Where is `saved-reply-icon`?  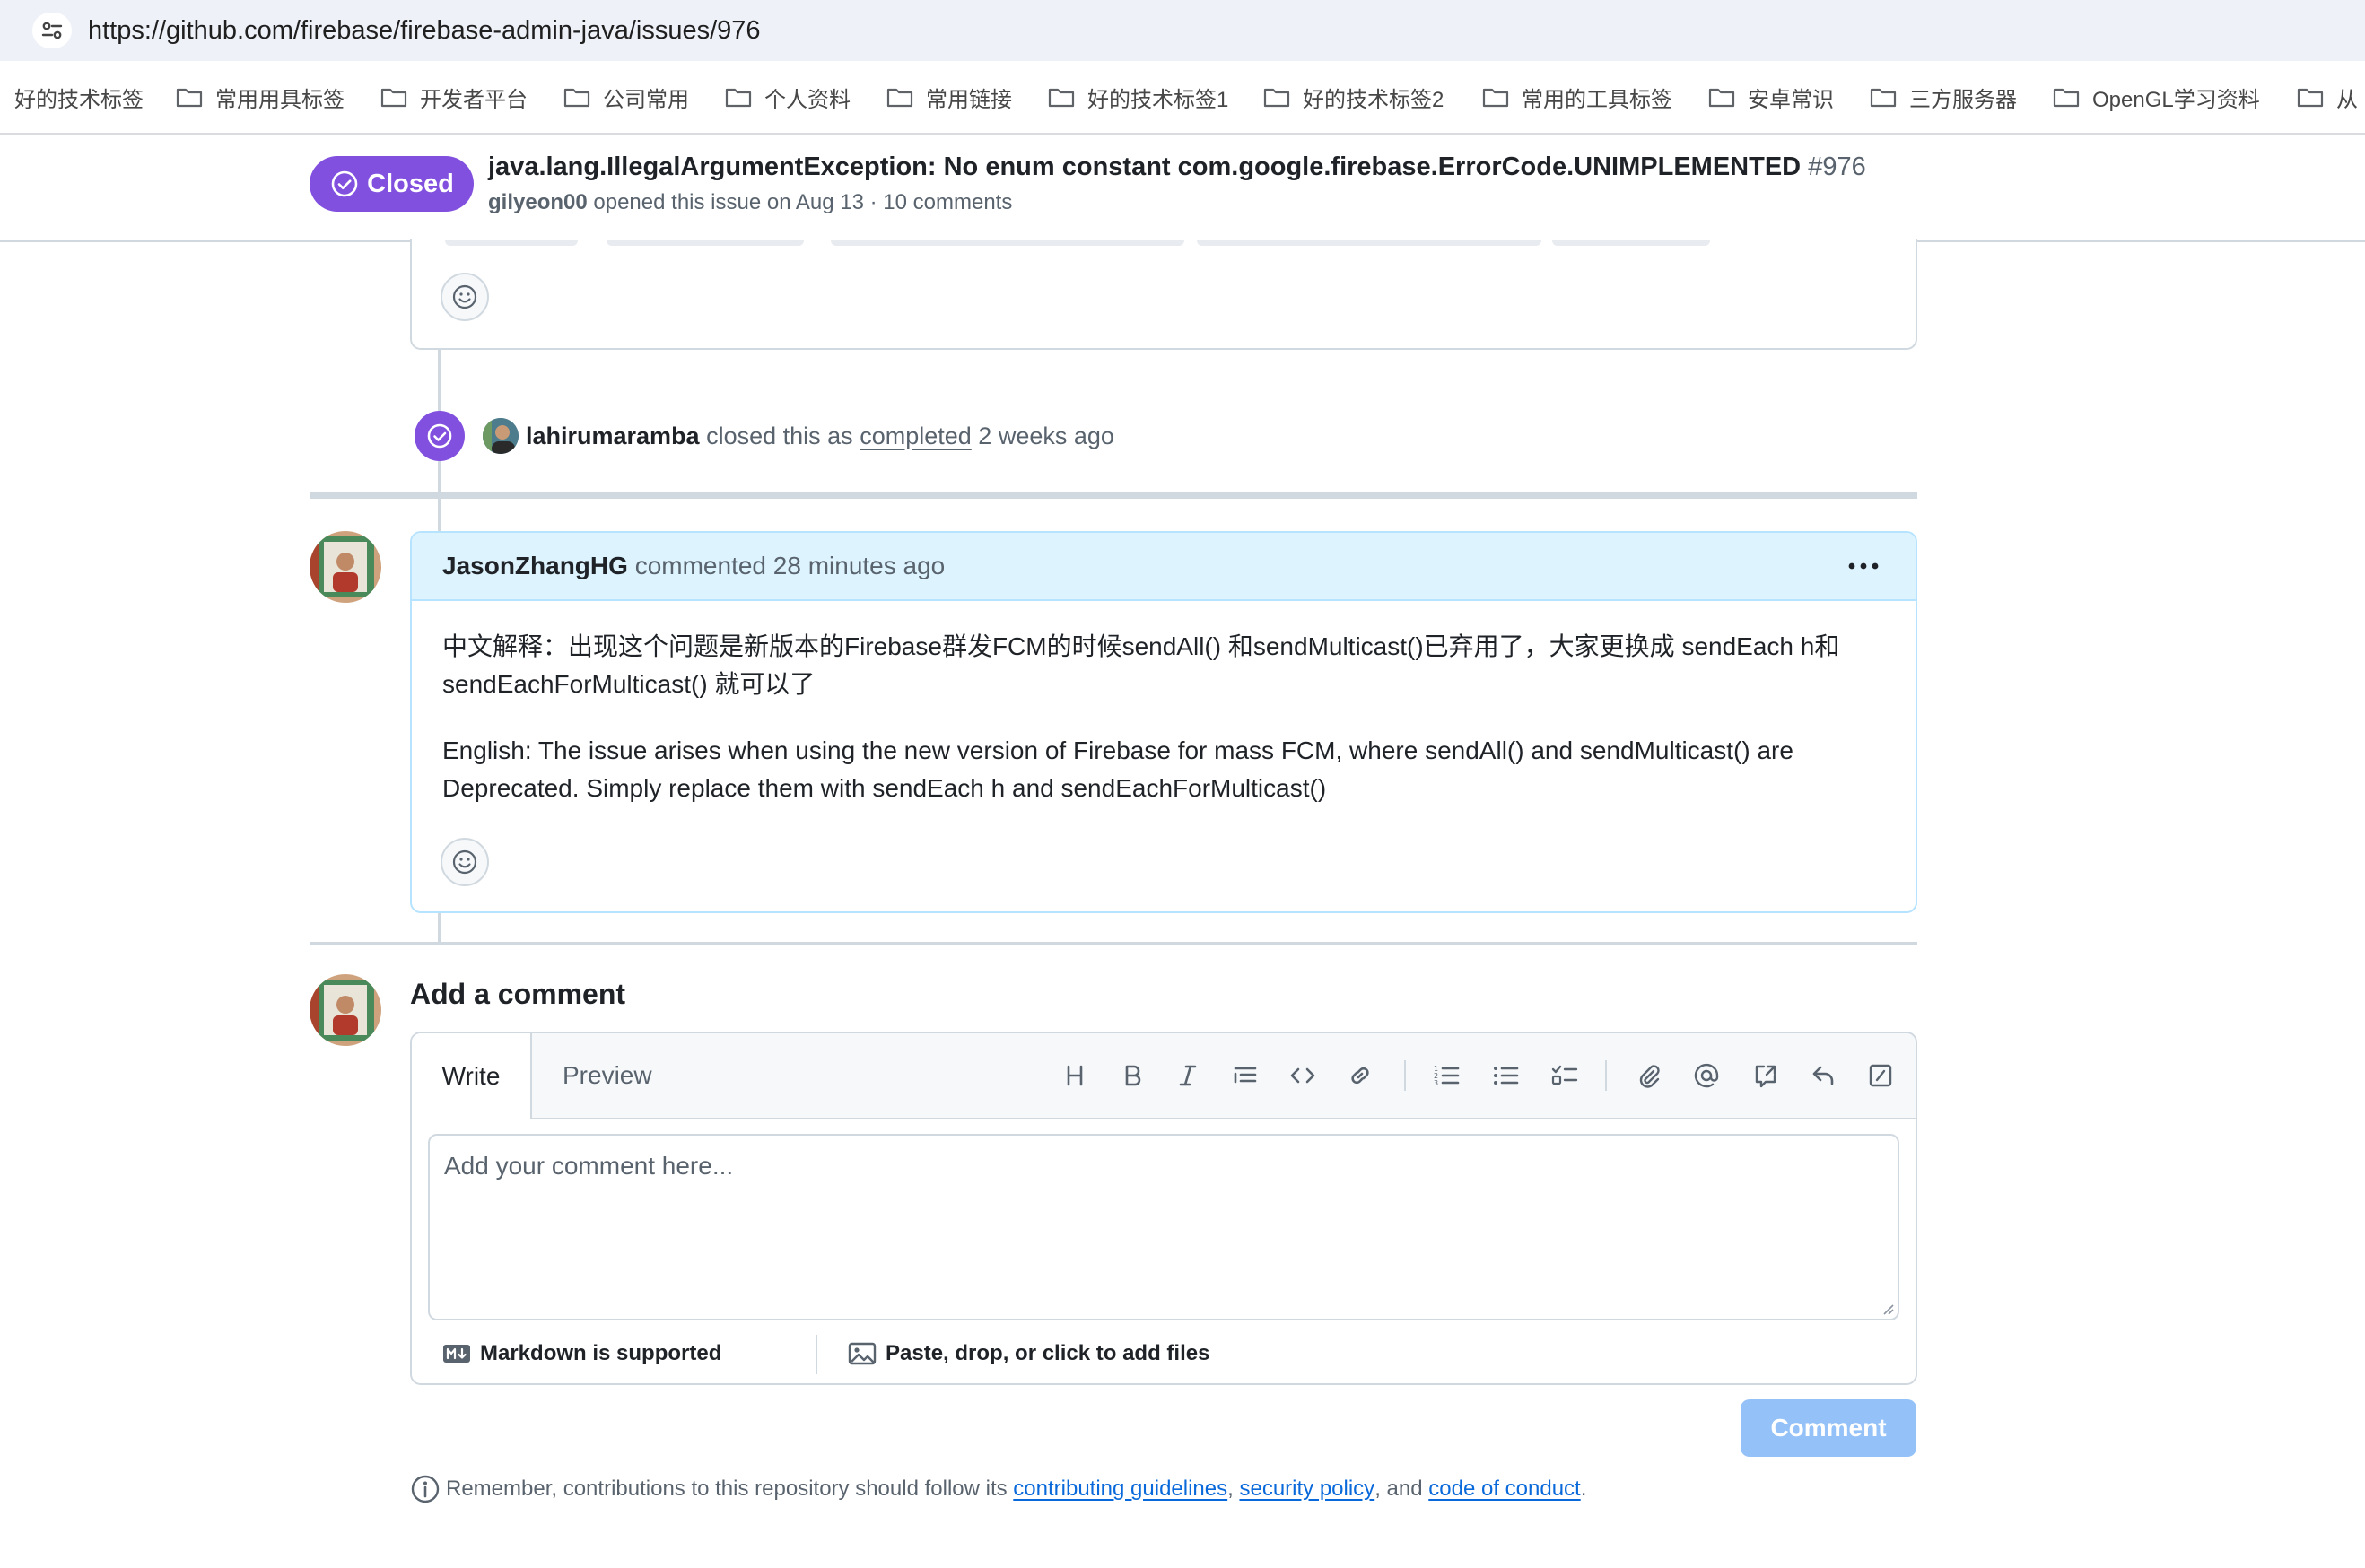 saved-reply-icon is located at coordinates (1823, 1075).